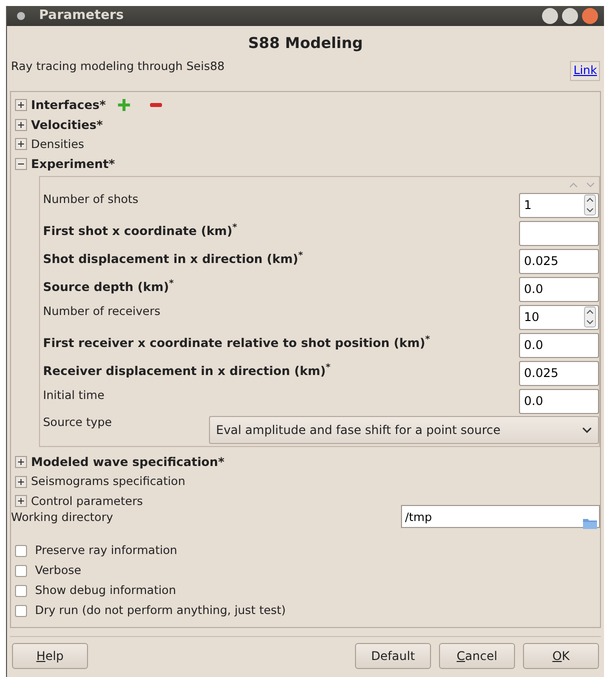  I want to click on checkbox-label: Show debug information, so click(105, 591).